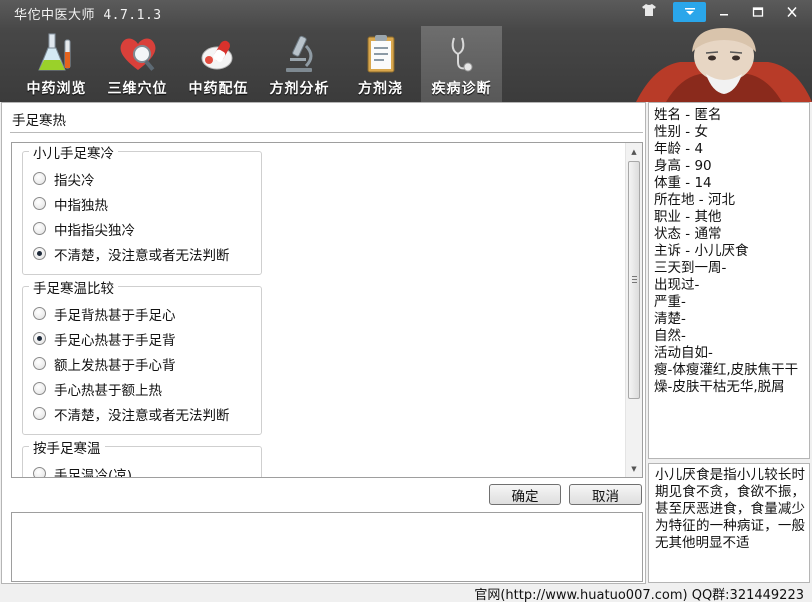  Describe the element at coordinates (93, 472) in the screenshot. I see `option-label: 手足温冷(凉)` at that location.